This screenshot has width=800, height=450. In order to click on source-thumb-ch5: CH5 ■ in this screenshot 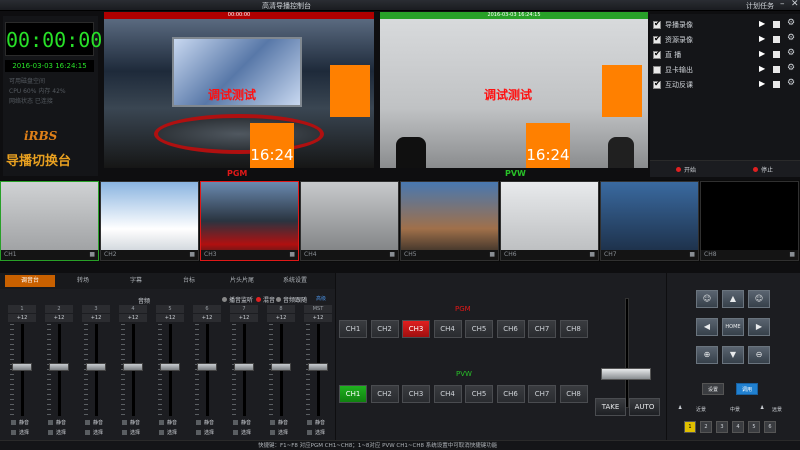, I will do `click(449, 221)`.